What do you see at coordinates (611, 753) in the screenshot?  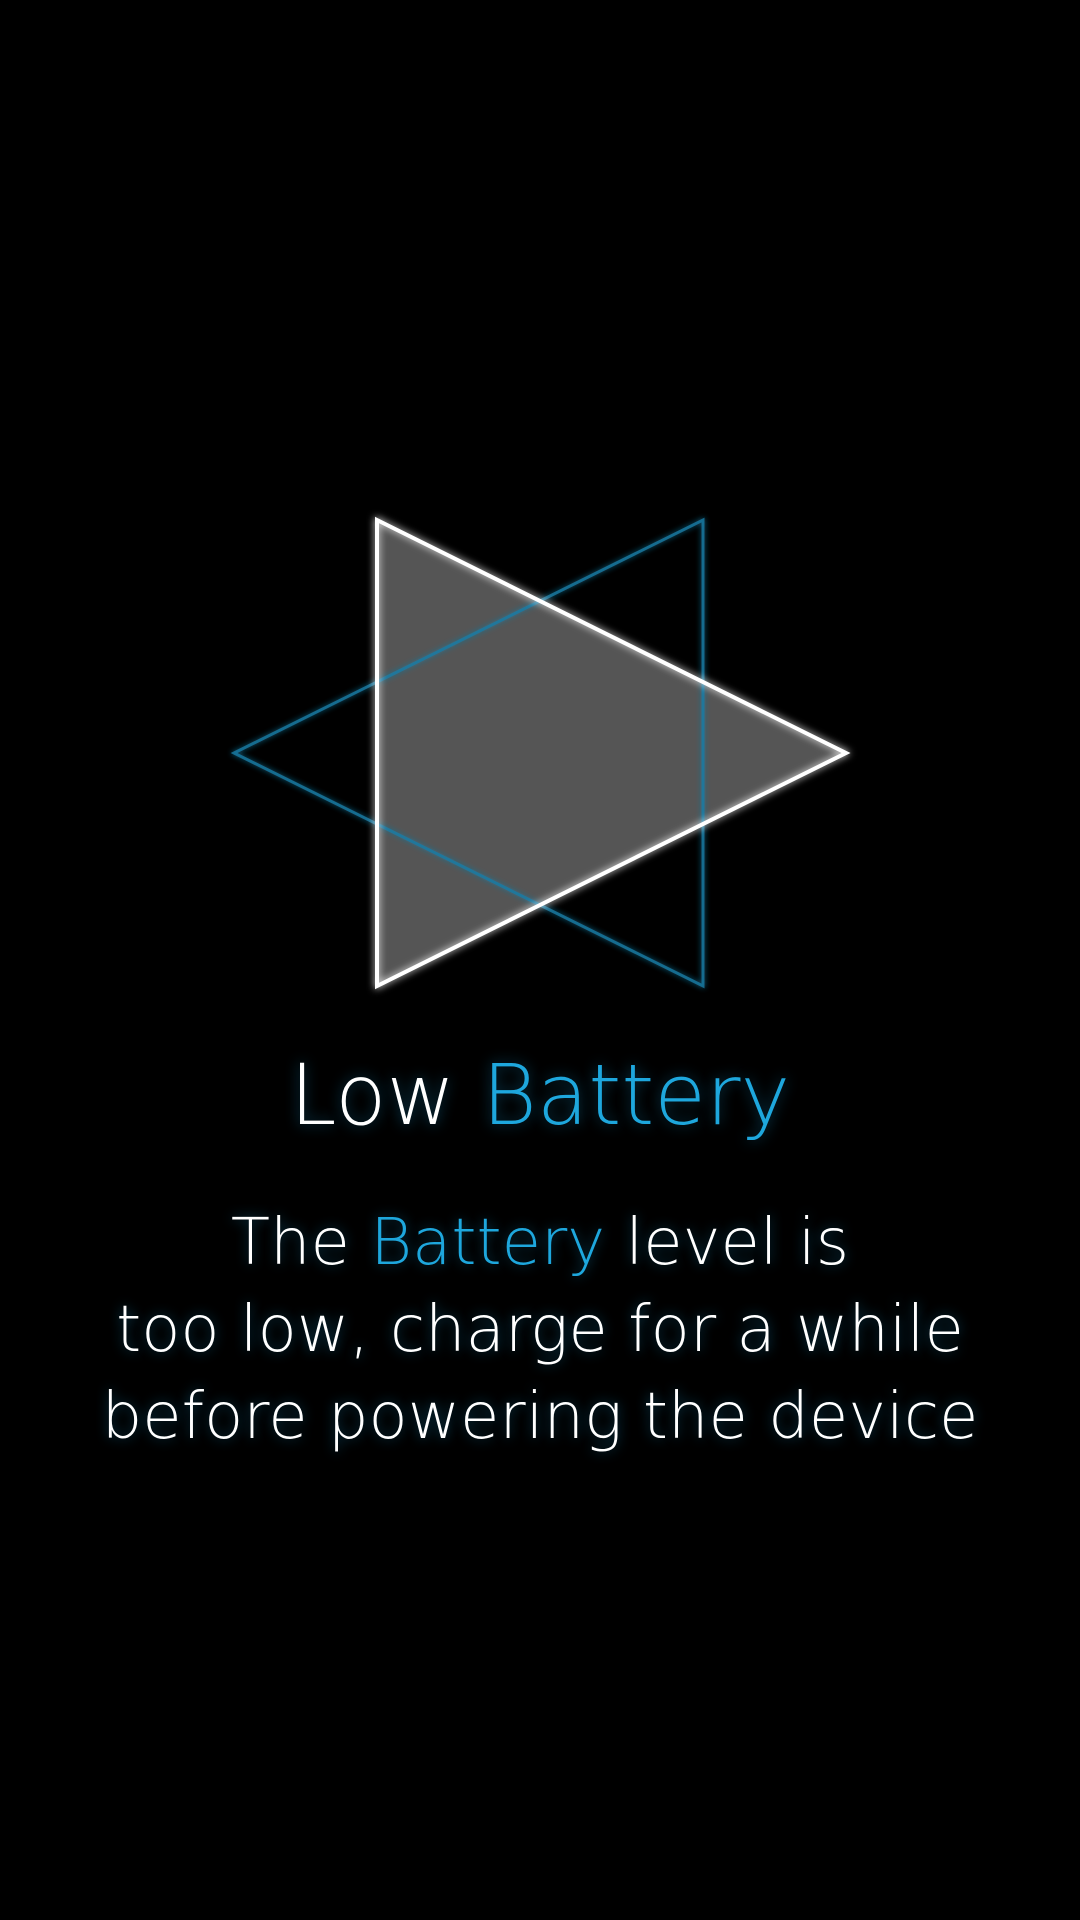 I see `front-triangle-fill` at bounding box center [611, 753].